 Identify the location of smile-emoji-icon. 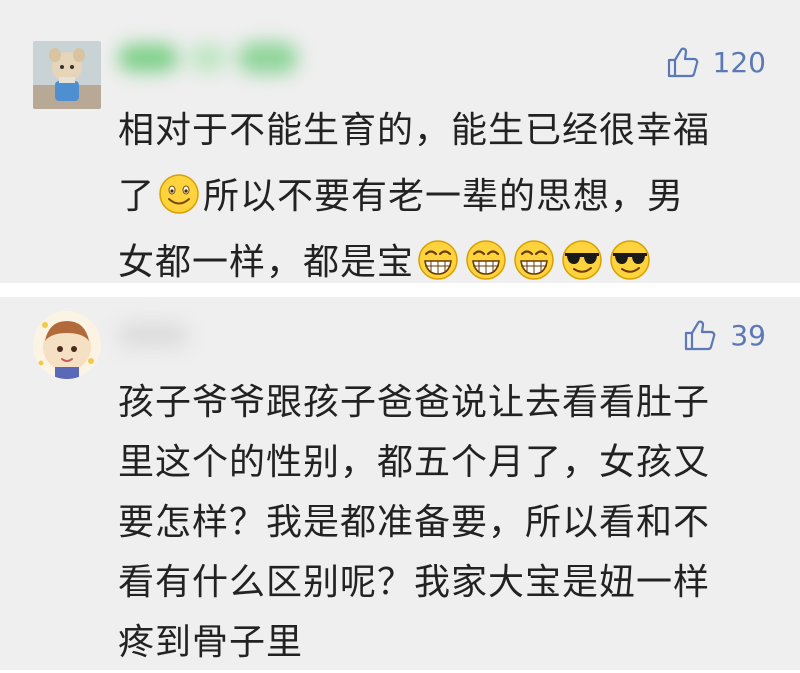
(179, 194).